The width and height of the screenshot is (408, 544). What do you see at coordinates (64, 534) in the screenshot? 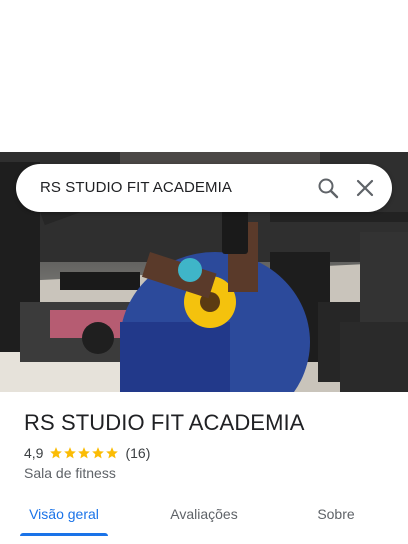
I see `active-tab-indicator` at bounding box center [64, 534].